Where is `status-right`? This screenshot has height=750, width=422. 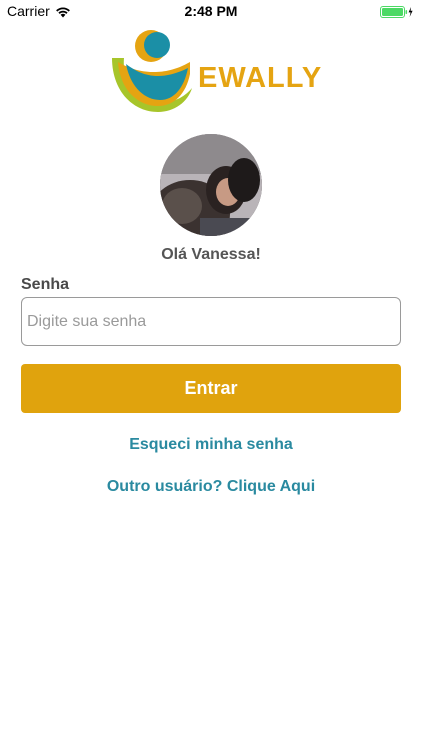 status-right is located at coordinates (397, 11).